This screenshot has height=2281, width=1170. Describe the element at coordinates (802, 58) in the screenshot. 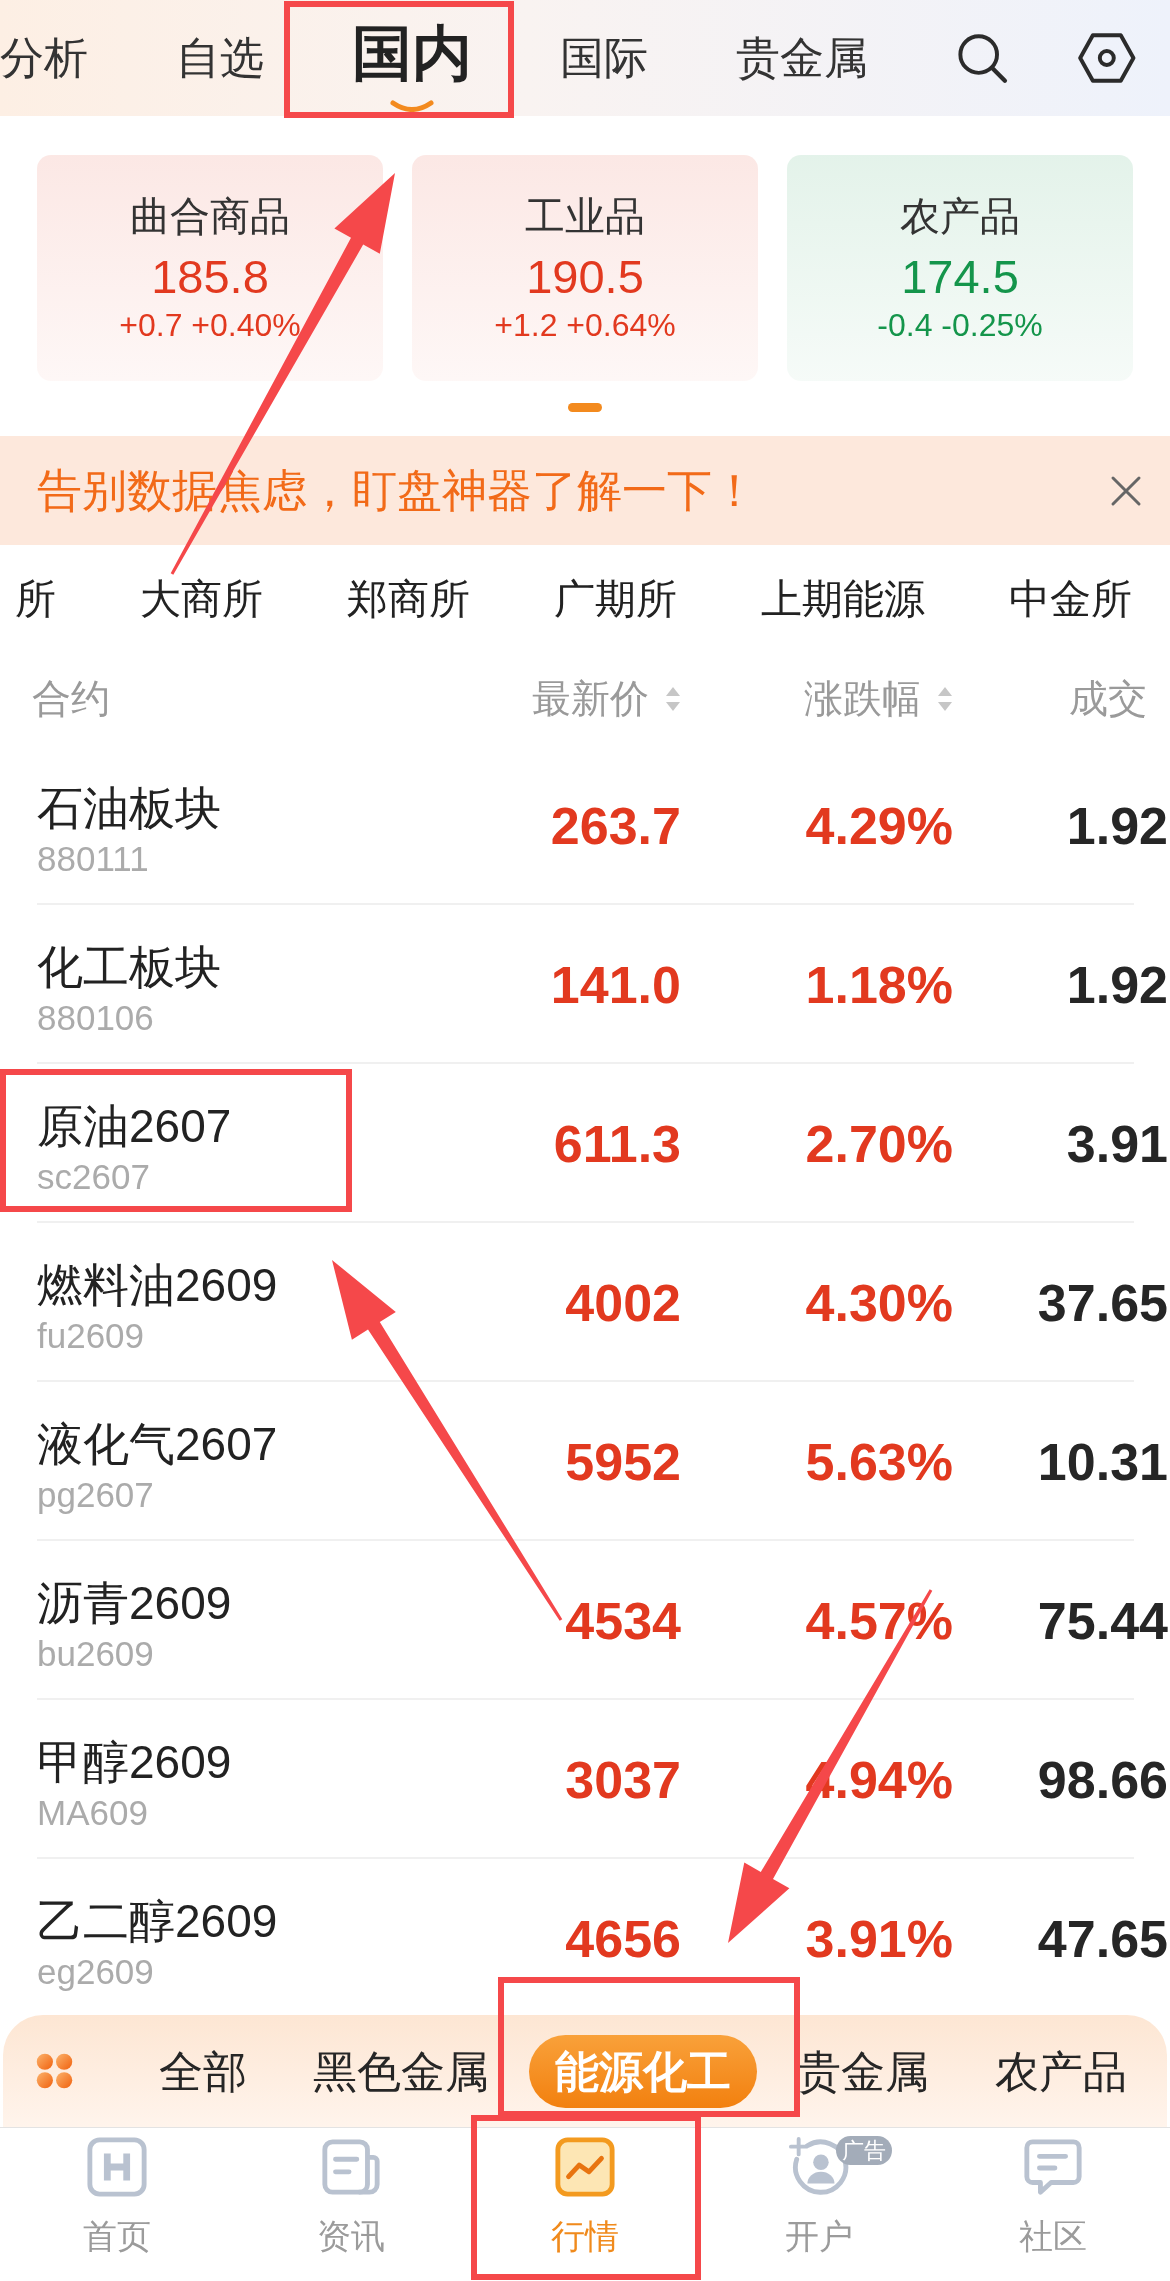

I see `top-tab: 贵金属` at that location.